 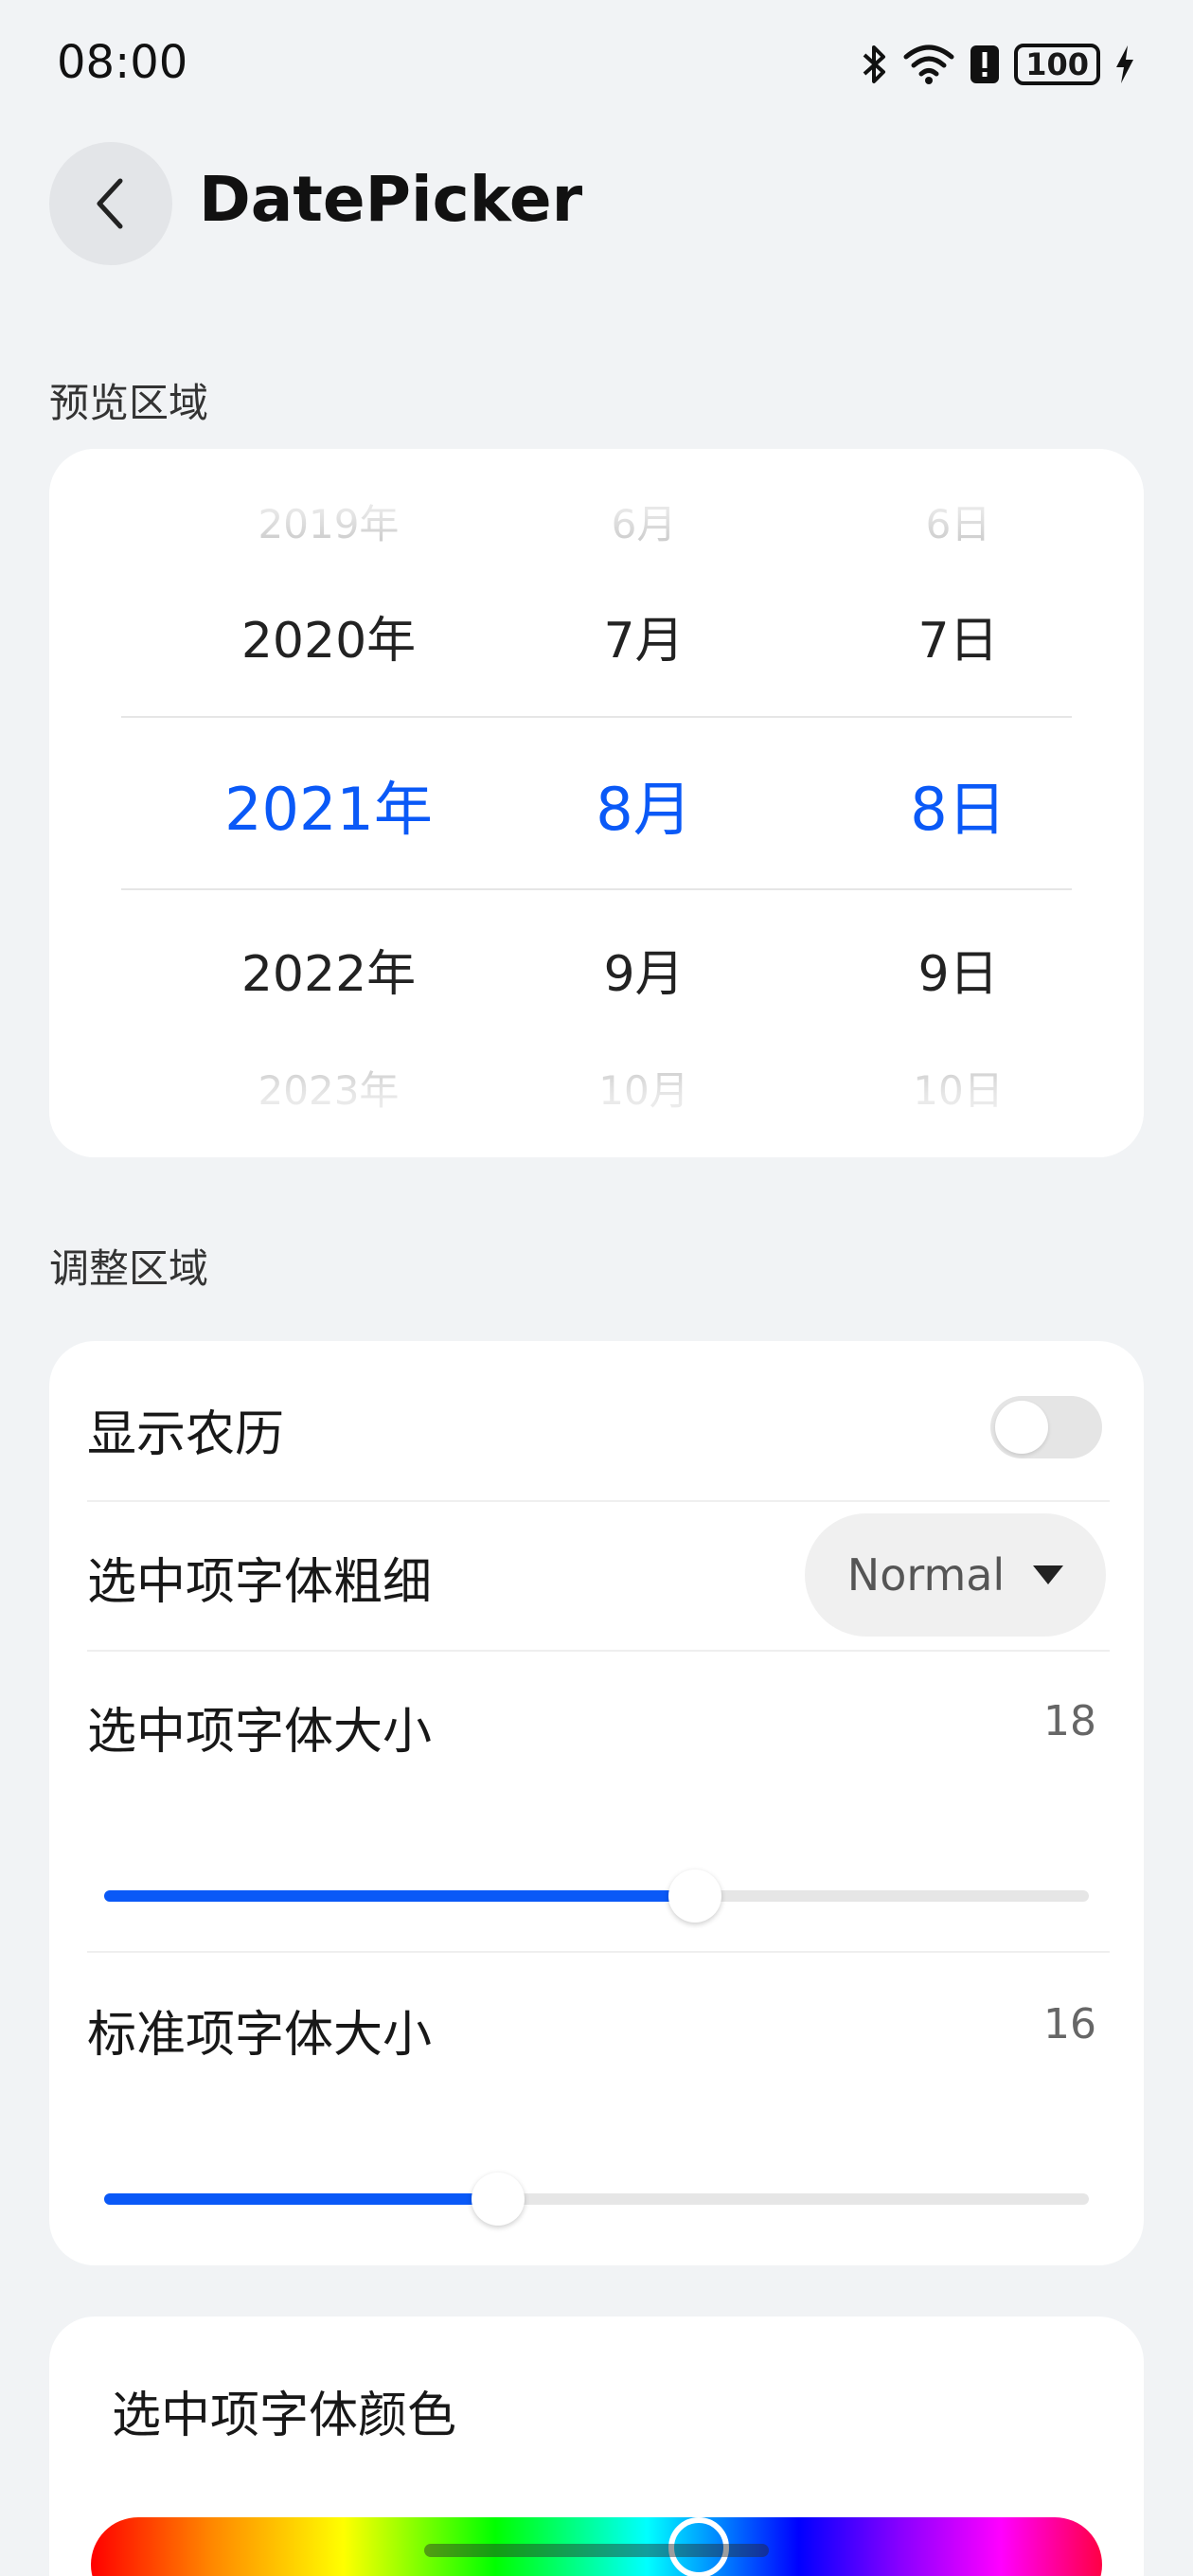 I want to click on status-icons: 100, so click(x=998, y=64).